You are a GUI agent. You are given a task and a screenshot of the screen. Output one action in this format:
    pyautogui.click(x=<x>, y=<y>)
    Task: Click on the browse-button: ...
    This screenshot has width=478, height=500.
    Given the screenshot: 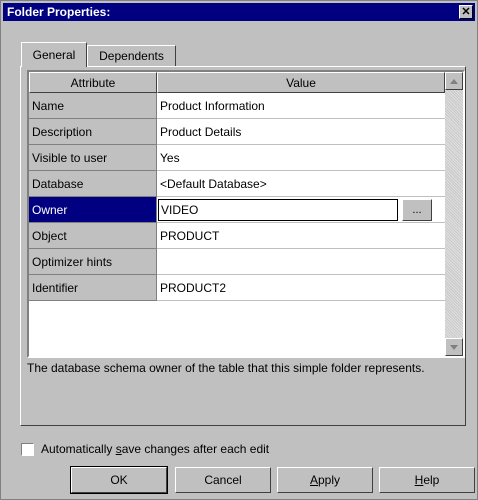 What is the action you would take?
    pyautogui.click(x=417, y=209)
    